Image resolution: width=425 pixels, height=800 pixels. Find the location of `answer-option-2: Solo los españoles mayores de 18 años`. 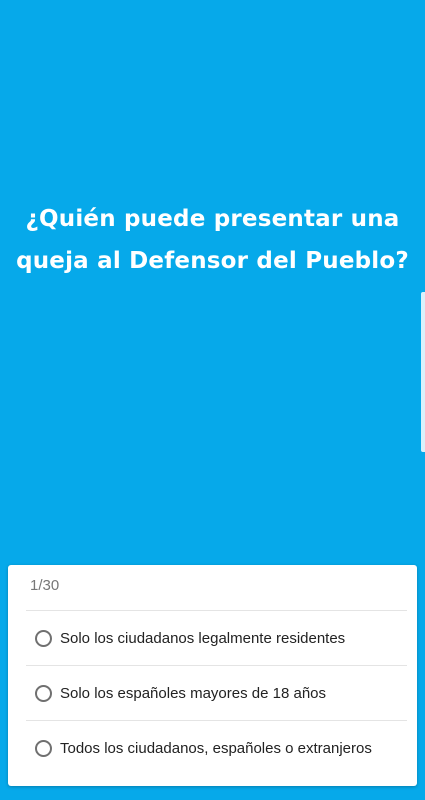

answer-option-2: Solo los españoles mayores de 18 años is located at coordinates (216, 692).